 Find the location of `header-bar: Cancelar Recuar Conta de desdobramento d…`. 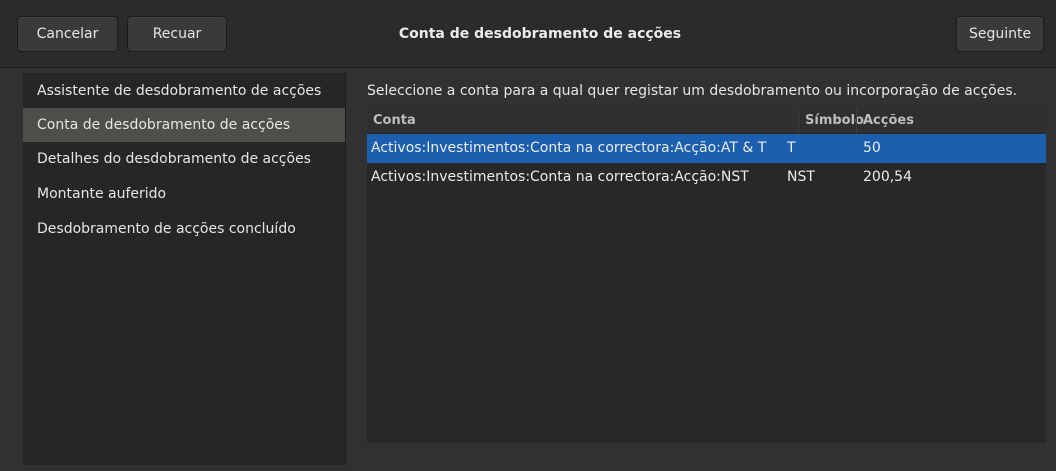

header-bar: Cancelar Recuar Conta de desdobramento d… is located at coordinates (528, 34).